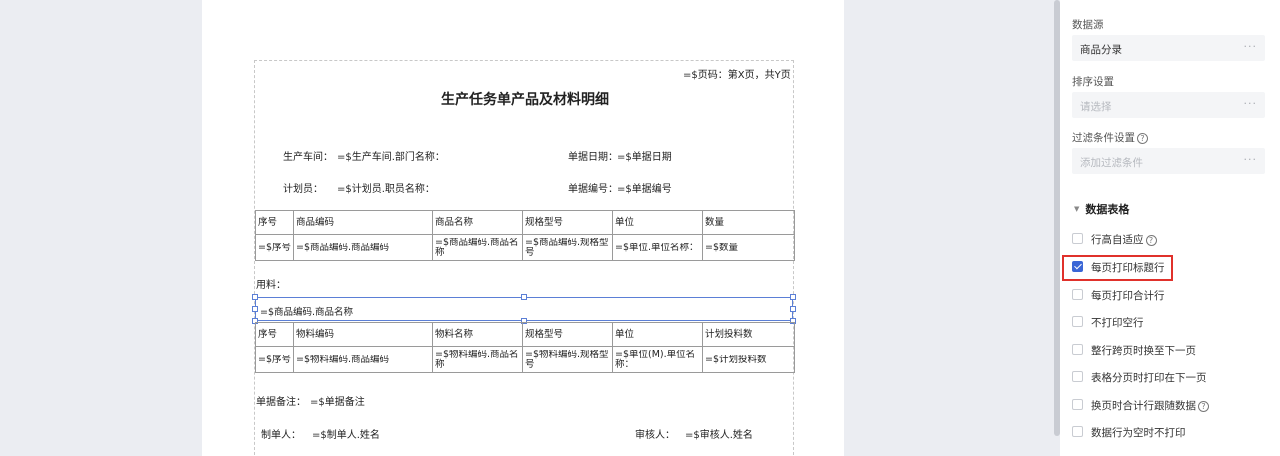  I want to click on section-header-data-table: ▼ 数据表格, so click(1101, 209).